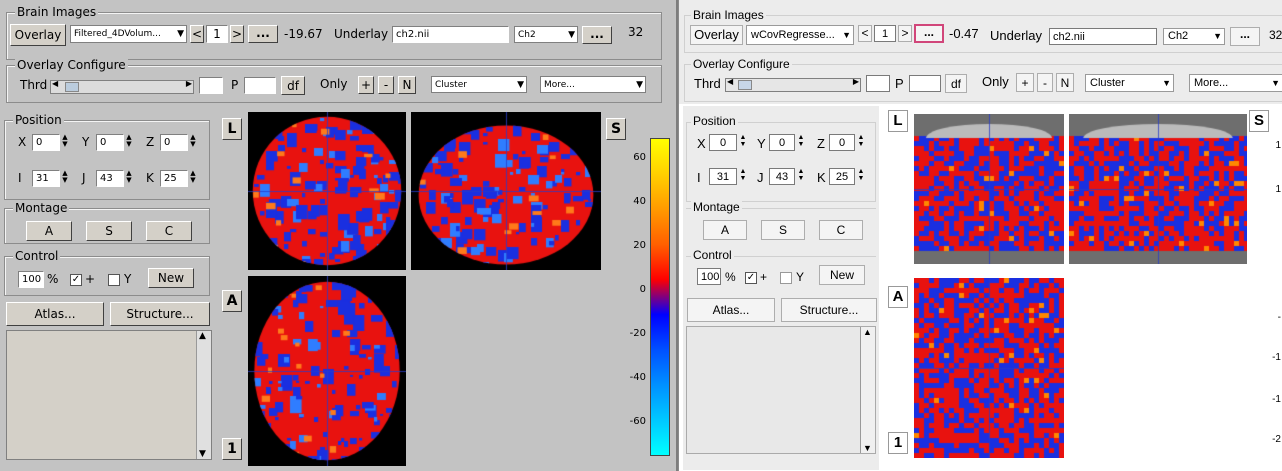 The width and height of the screenshot is (1282, 471). Describe the element at coordinates (760, 177) in the screenshot. I see `j-label: J` at that location.